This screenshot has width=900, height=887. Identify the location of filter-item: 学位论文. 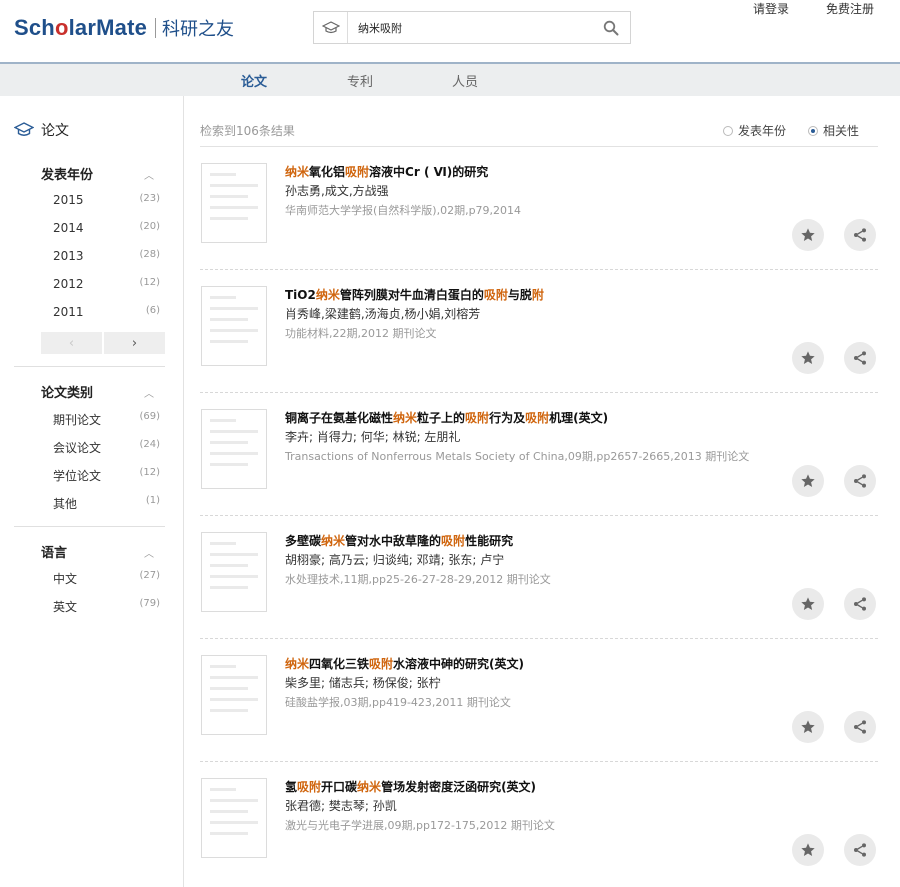
(77, 475).